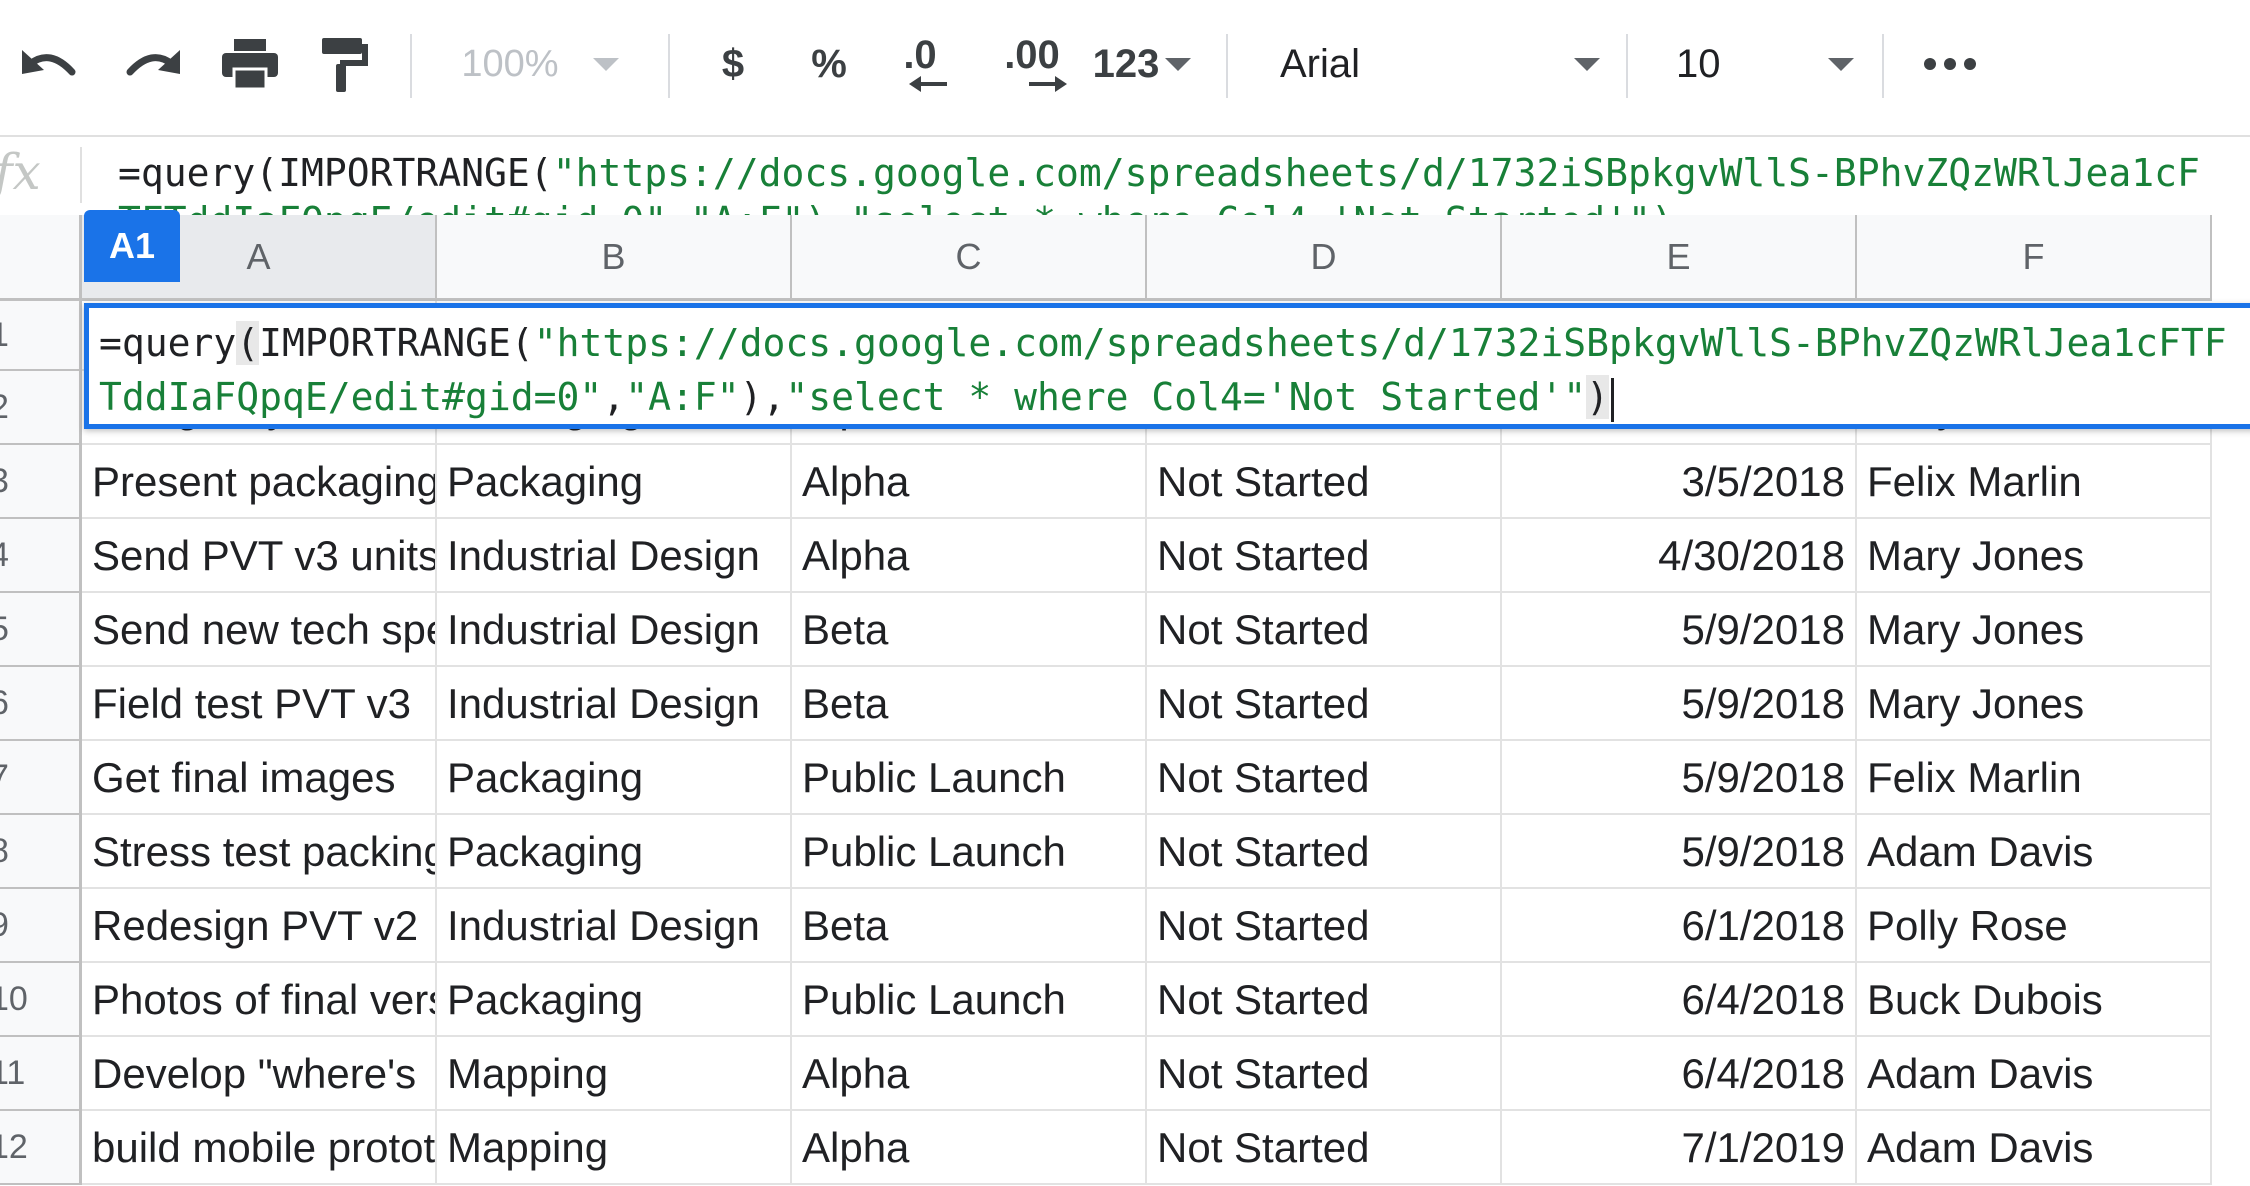  What do you see at coordinates (4, 777) in the screenshot?
I see `row-number: 7` at bounding box center [4, 777].